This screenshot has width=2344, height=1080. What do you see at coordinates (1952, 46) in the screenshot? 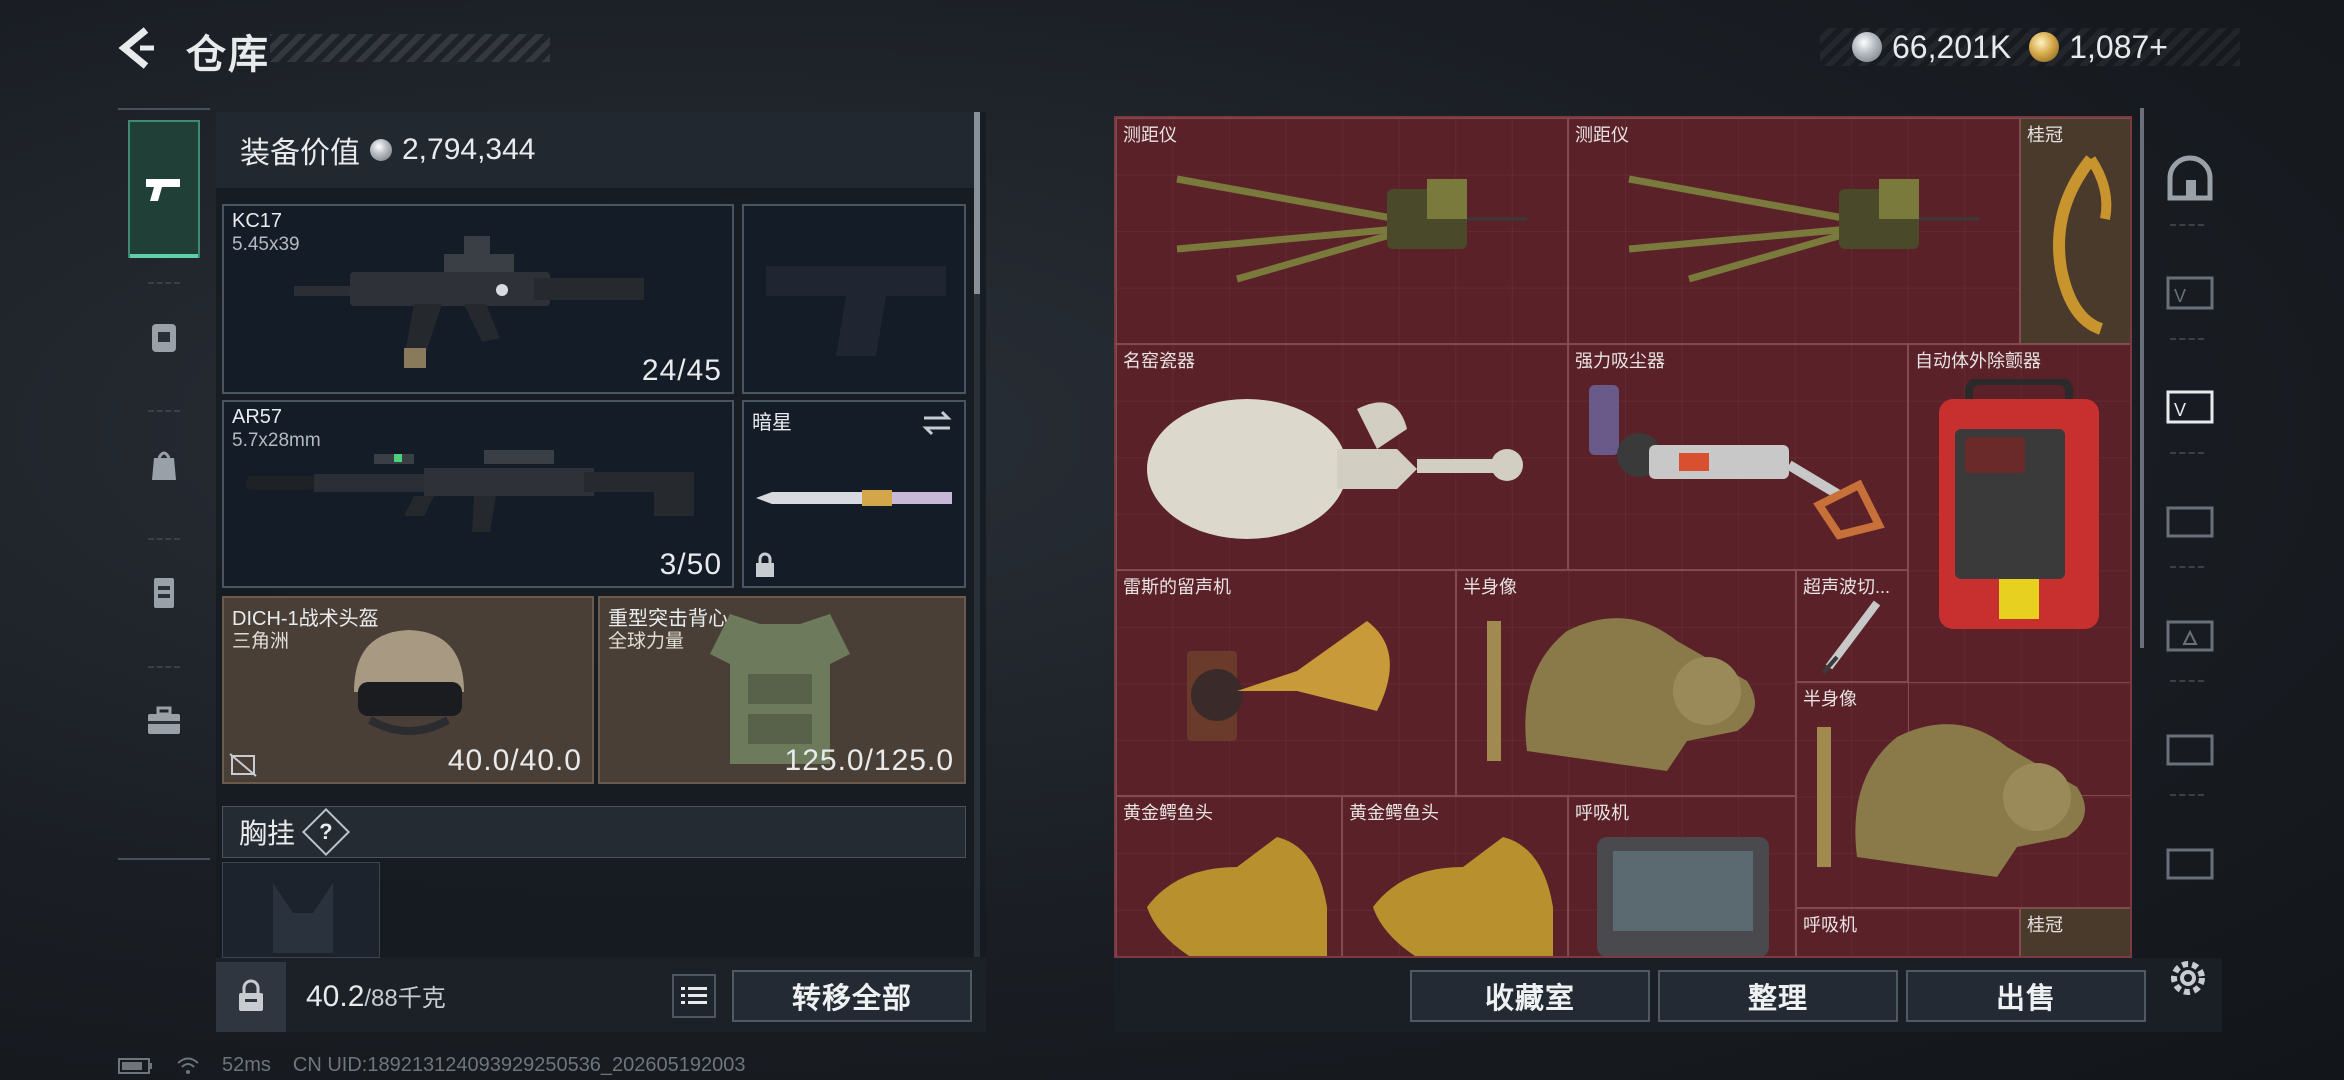
I see `silver-amount: 66,201K` at bounding box center [1952, 46].